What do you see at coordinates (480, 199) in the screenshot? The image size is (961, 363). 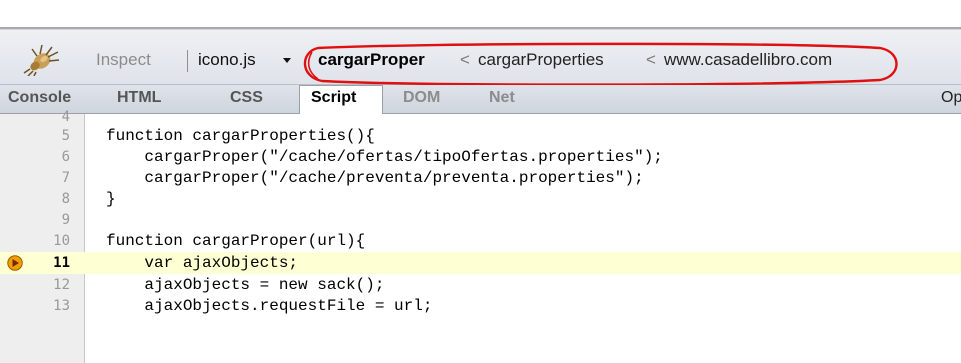 I see `code-line: 8 }` at bounding box center [480, 199].